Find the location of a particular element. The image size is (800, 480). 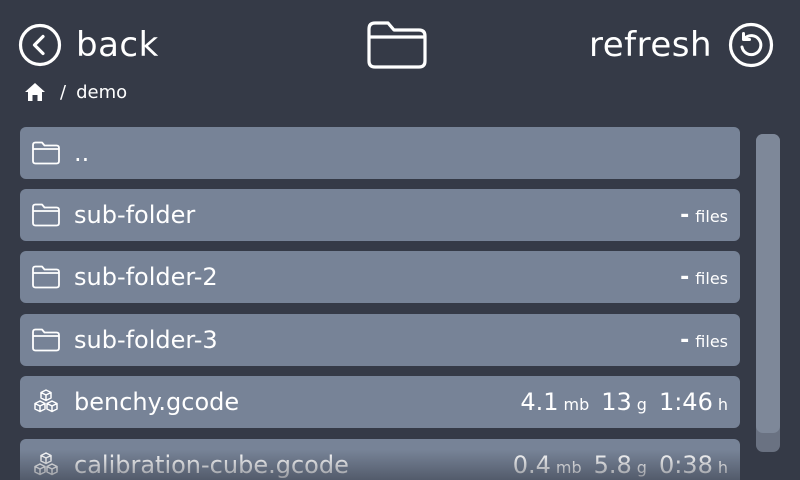

file-name: sub-folder is located at coordinates (135, 215).